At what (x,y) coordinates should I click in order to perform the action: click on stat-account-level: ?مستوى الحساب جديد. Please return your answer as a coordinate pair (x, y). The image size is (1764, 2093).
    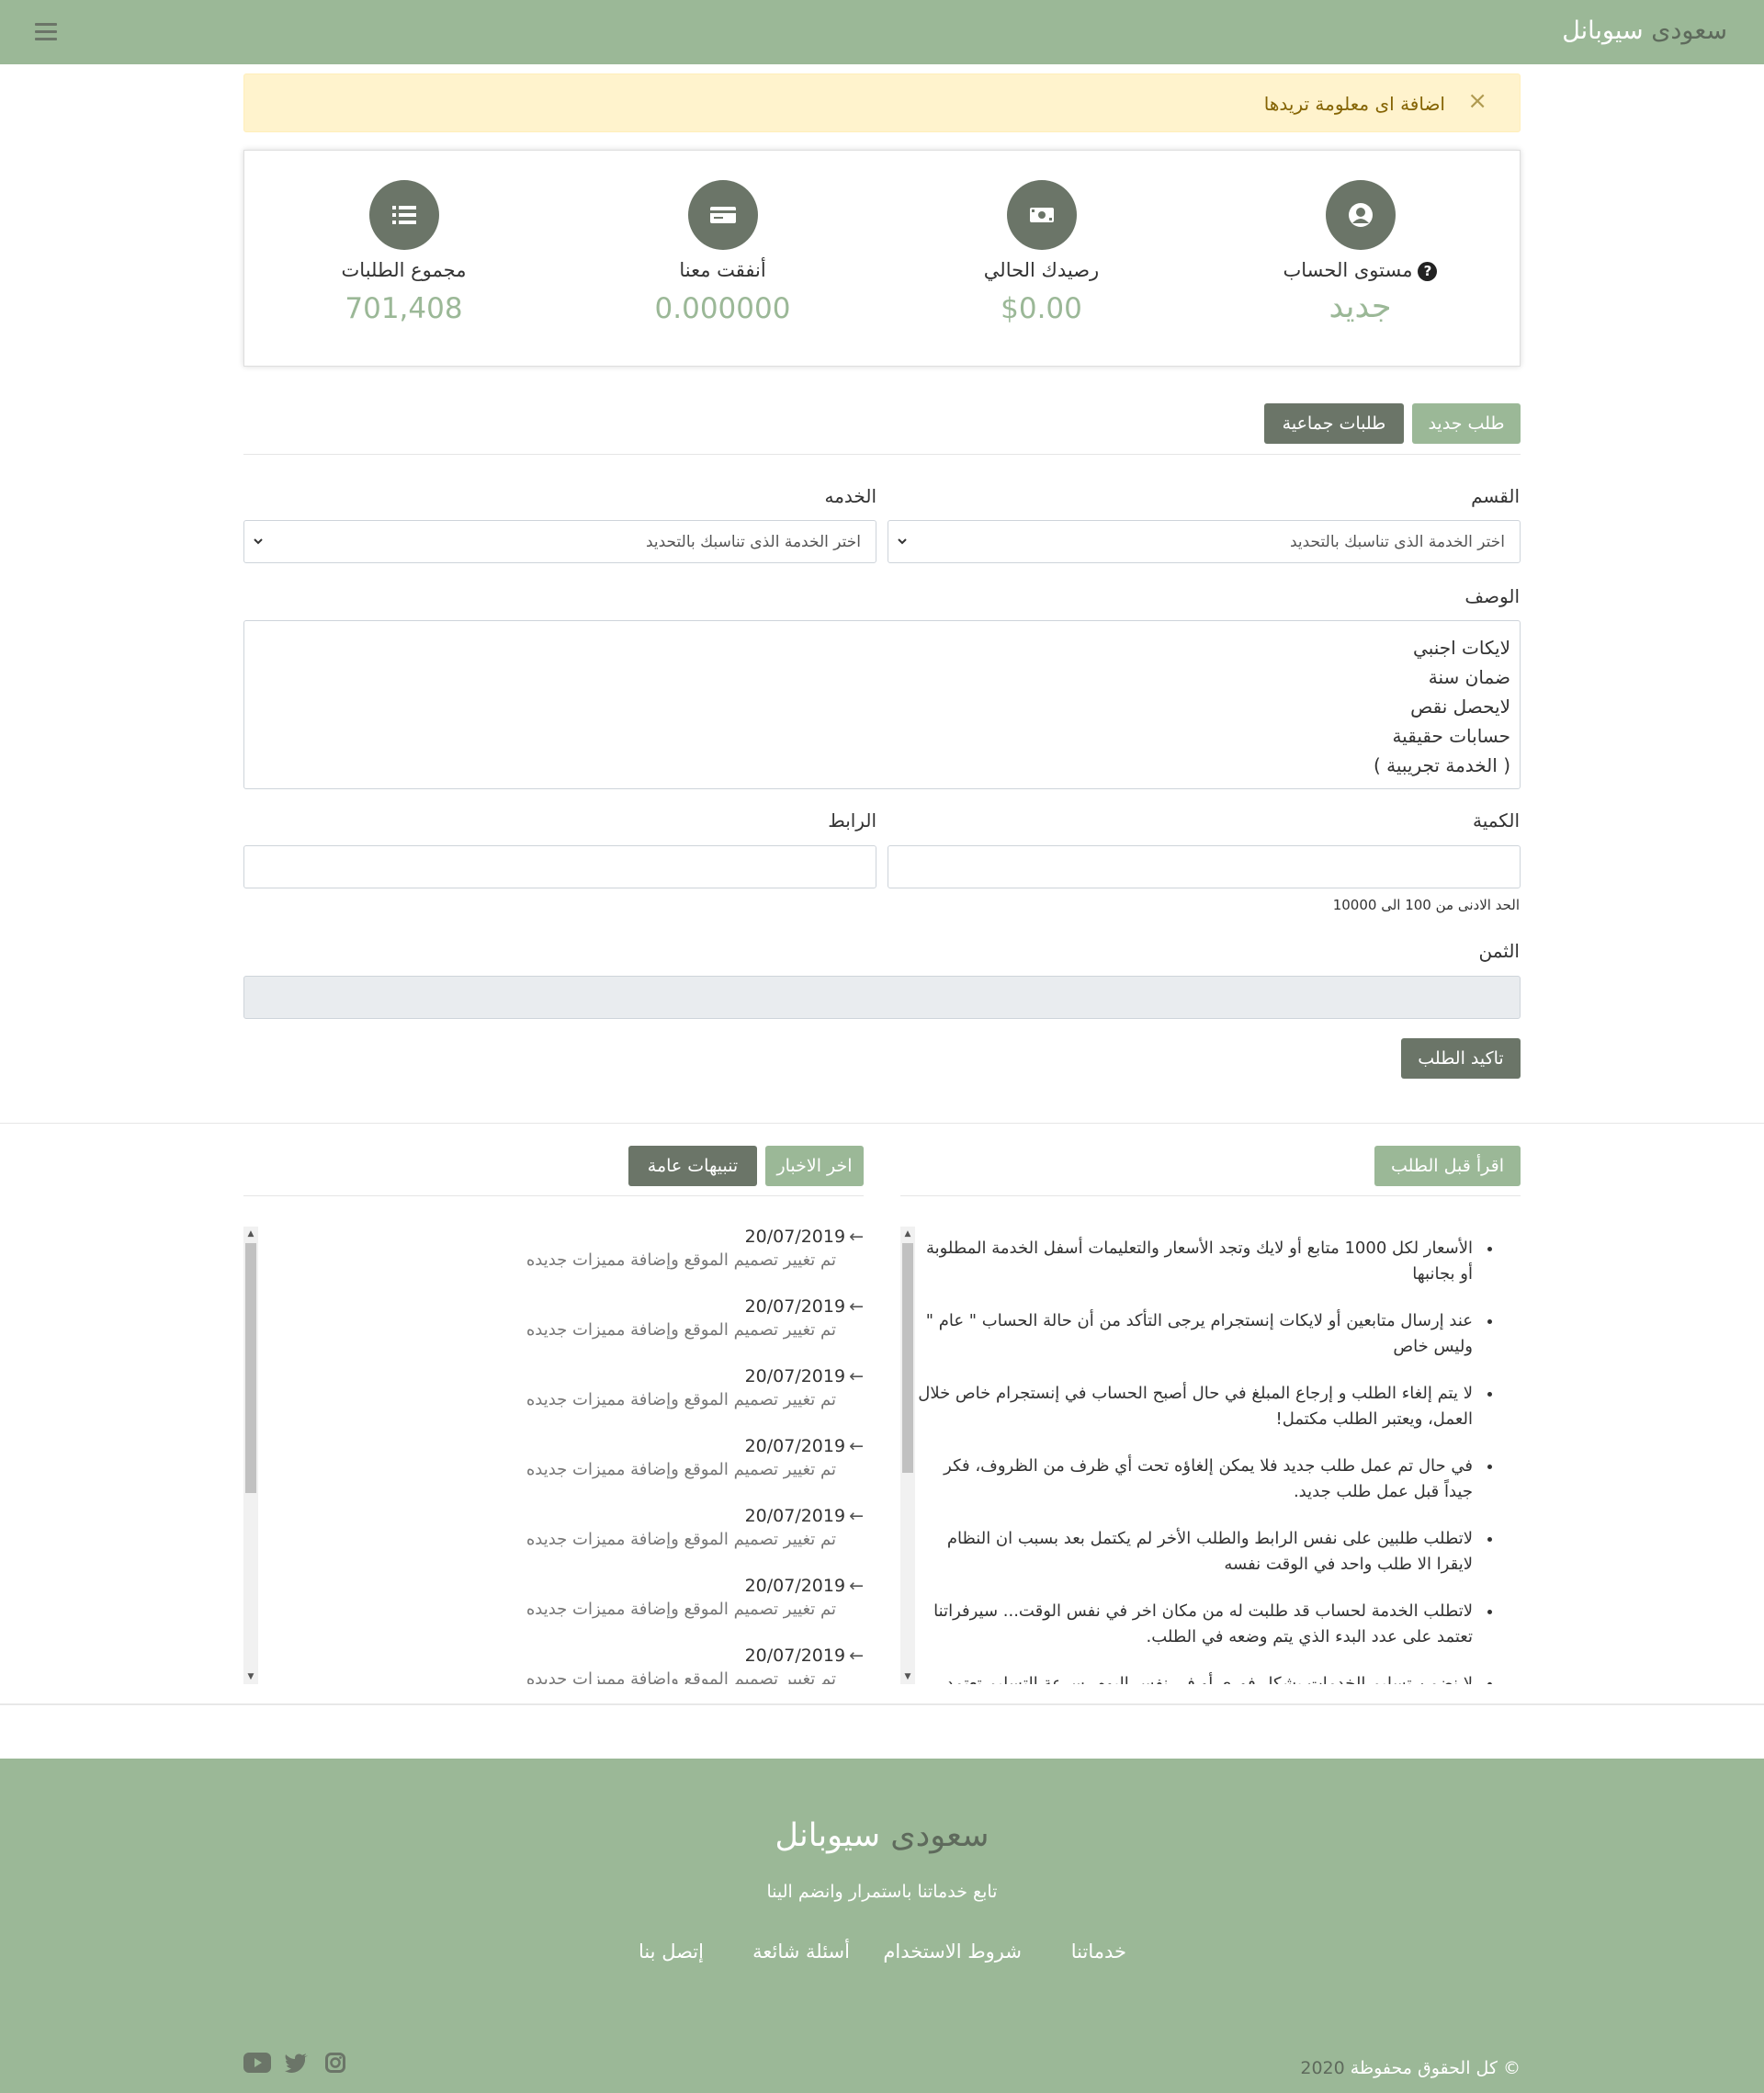
    Looking at the image, I should click on (1360, 260).